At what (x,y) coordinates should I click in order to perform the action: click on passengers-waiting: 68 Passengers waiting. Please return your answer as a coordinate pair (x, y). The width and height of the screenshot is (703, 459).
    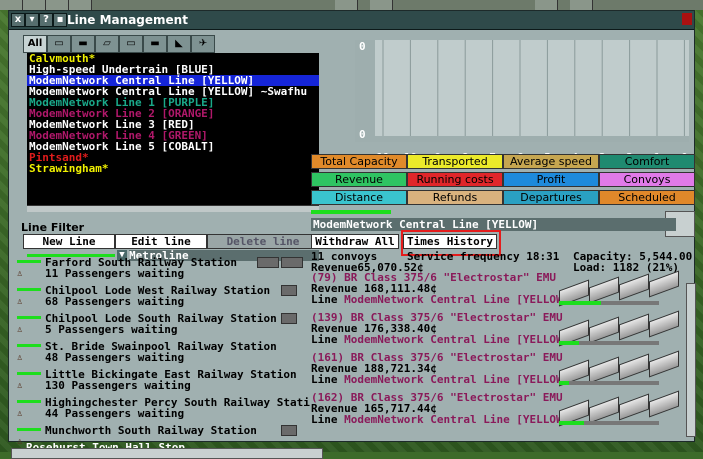
    Looking at the image, I should click on (115, 301).